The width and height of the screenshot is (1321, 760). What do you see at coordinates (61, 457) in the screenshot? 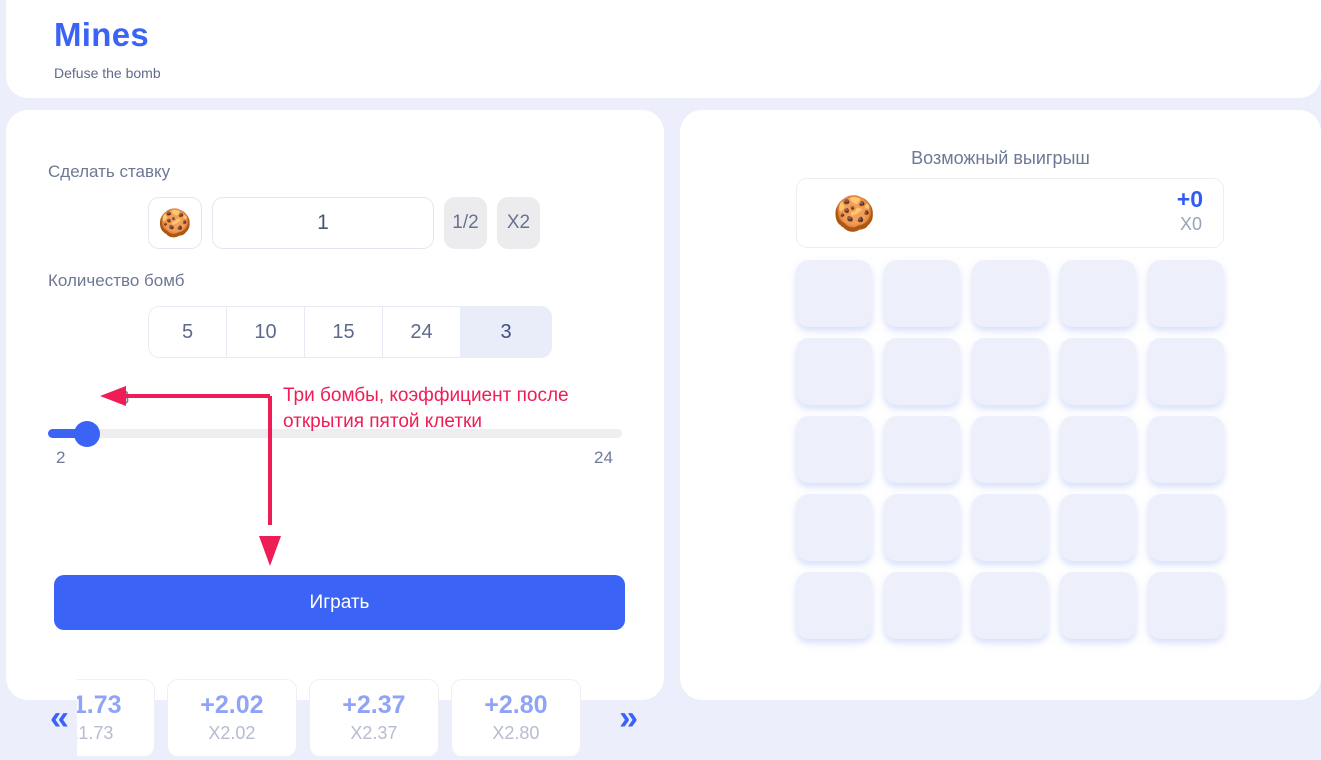
I see `slider-min-label: 2` at bounding box center [61, 457].